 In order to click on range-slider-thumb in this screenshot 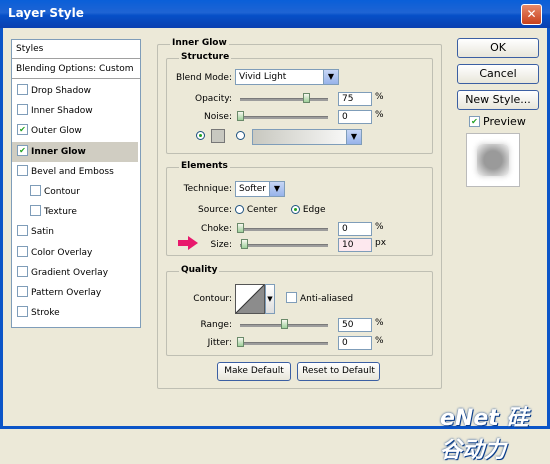, I will do `click(284, 324)`.